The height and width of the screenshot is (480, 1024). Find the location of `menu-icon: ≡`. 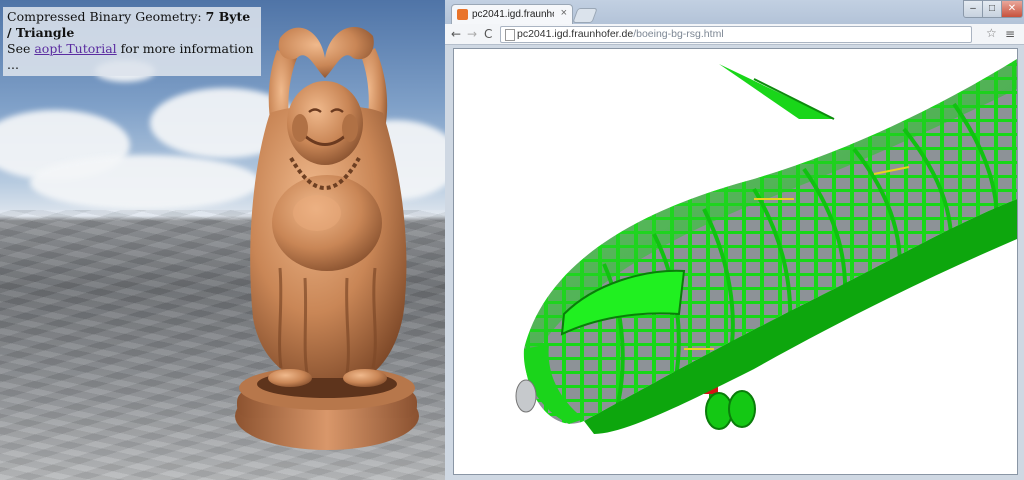

menu-icon: ≡ is located at coordinates (1010, 34).